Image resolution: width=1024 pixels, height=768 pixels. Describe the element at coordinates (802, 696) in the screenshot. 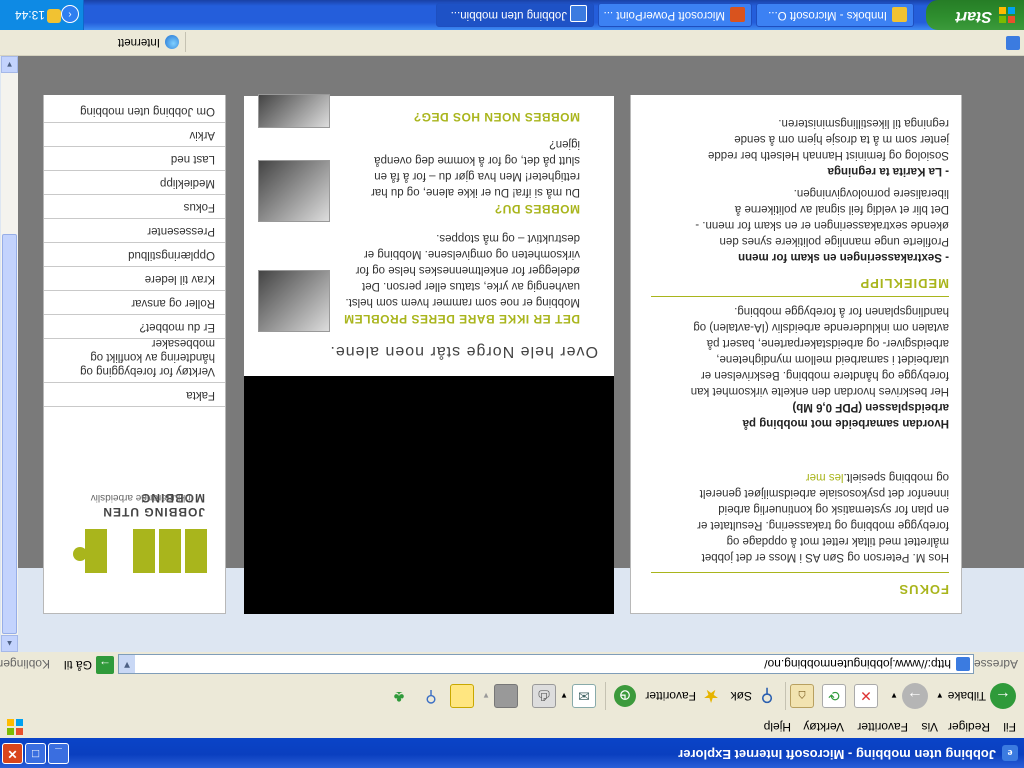

I see `home-button: ⌂` at that location.